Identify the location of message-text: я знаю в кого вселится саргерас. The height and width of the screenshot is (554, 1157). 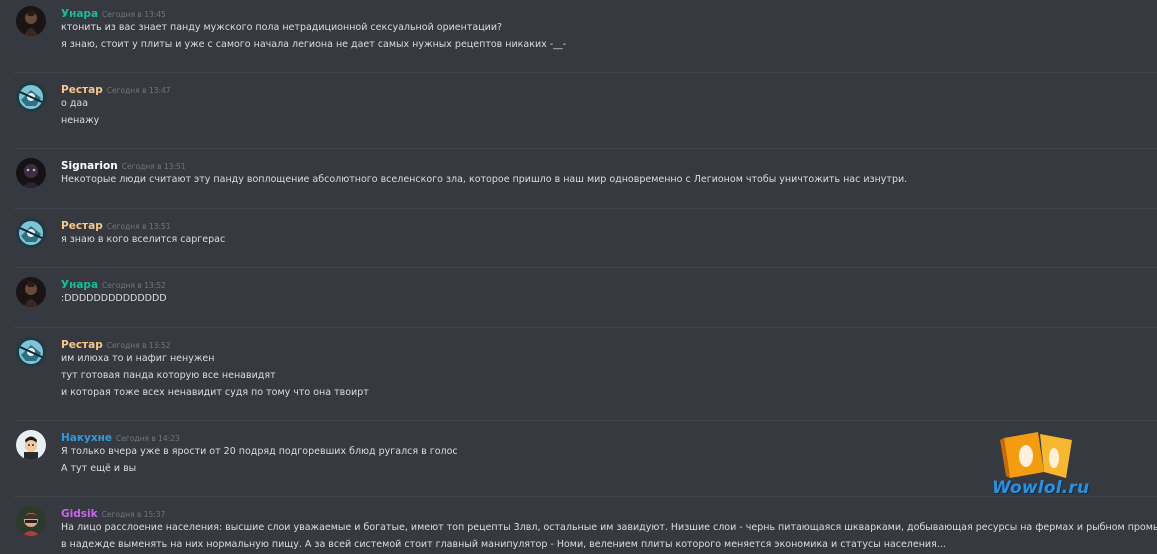
(143, 239).